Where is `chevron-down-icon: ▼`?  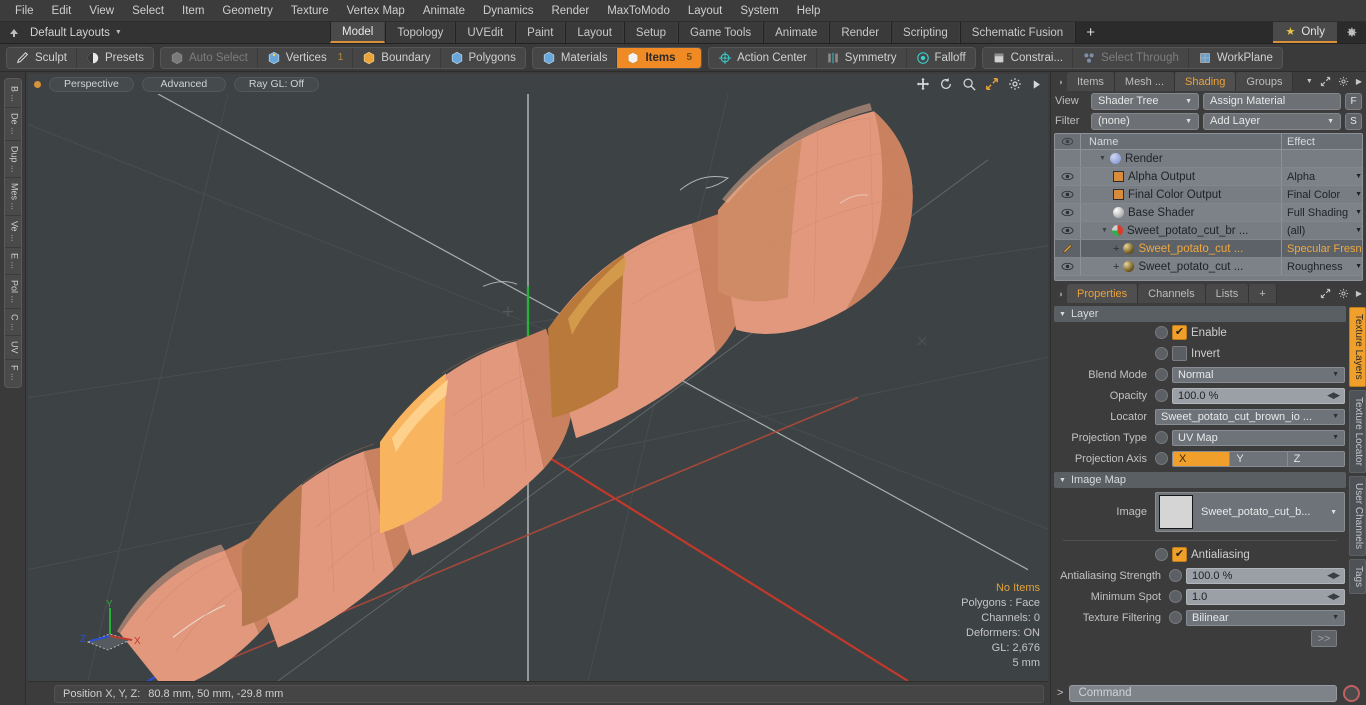
chevron-down-icon: ▼ is located at coordinates (1309, 81).